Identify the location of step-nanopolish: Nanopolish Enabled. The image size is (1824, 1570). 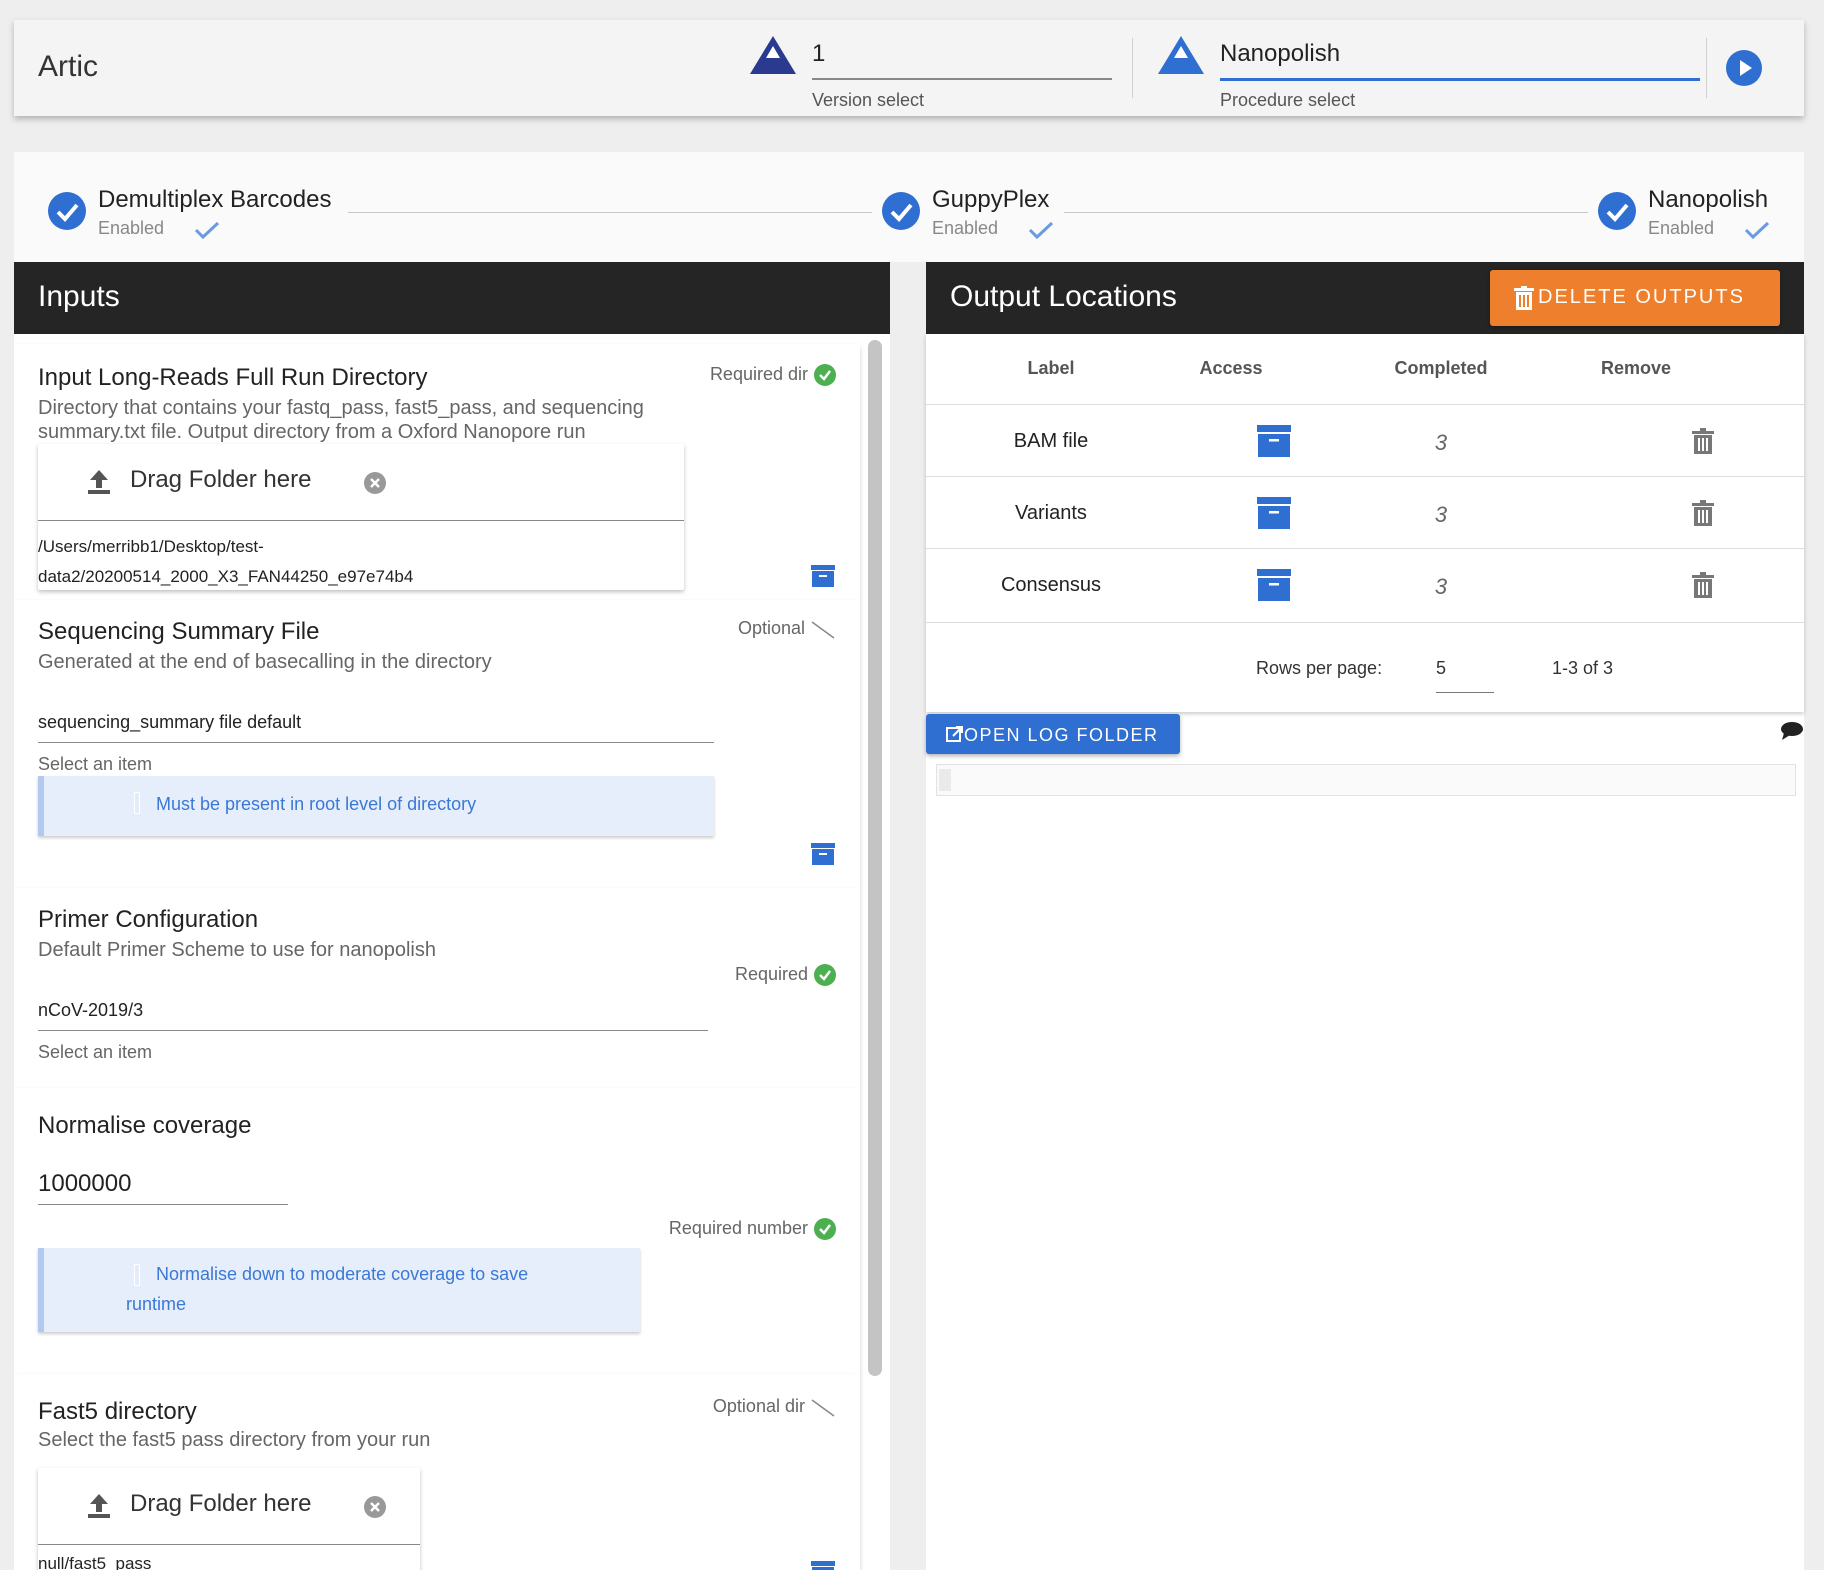
(1693, 216).